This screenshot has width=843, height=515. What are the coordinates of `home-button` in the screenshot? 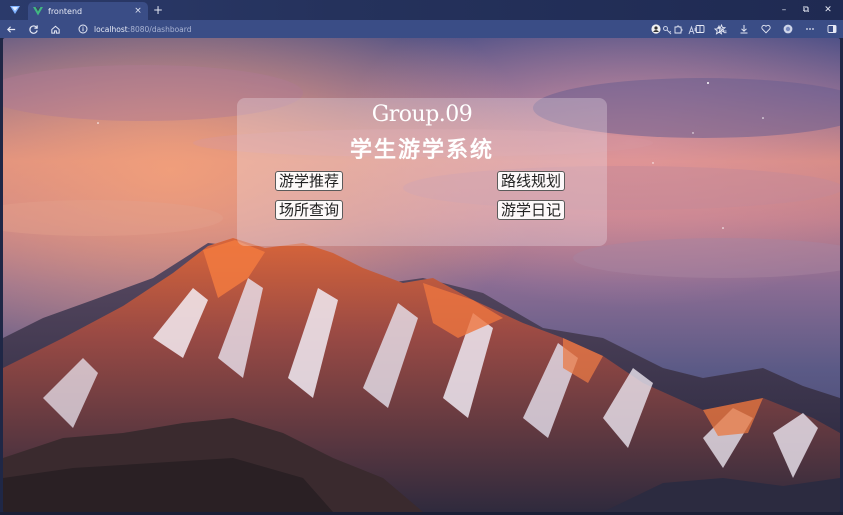 It's located at (55, 29).